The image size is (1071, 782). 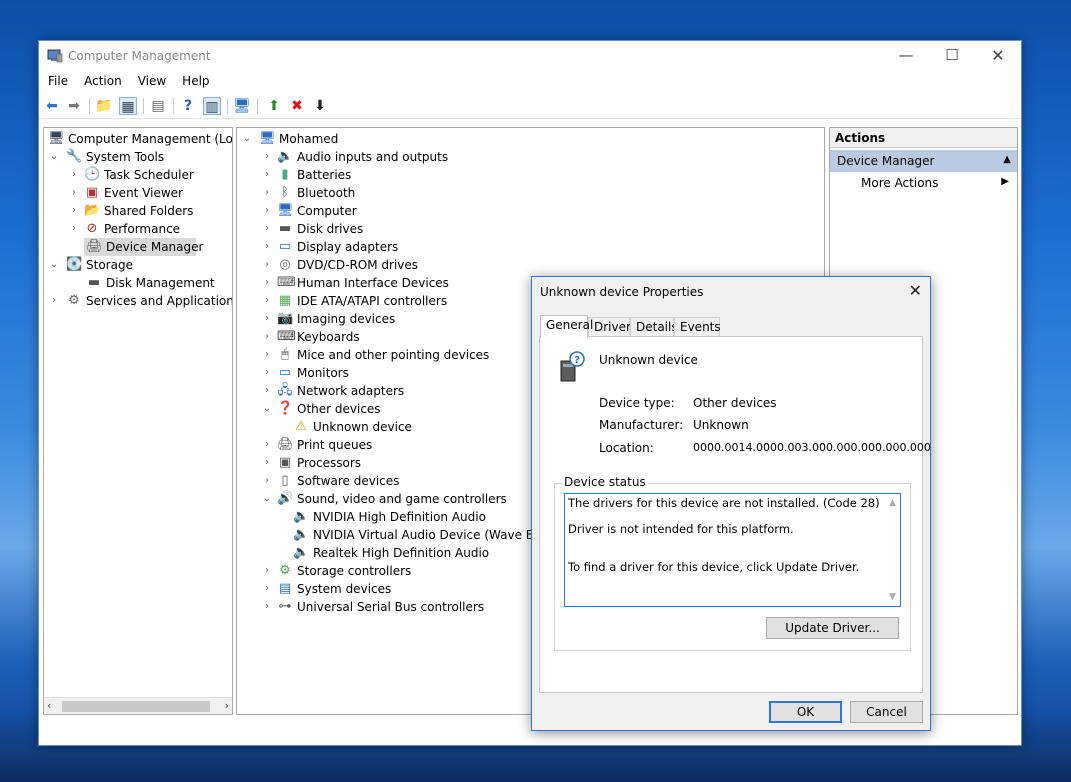 What do you see at coordinates (648, 360) in the screenshot?
I see `device-name: Unknown device` at bounding box center [648, 360].